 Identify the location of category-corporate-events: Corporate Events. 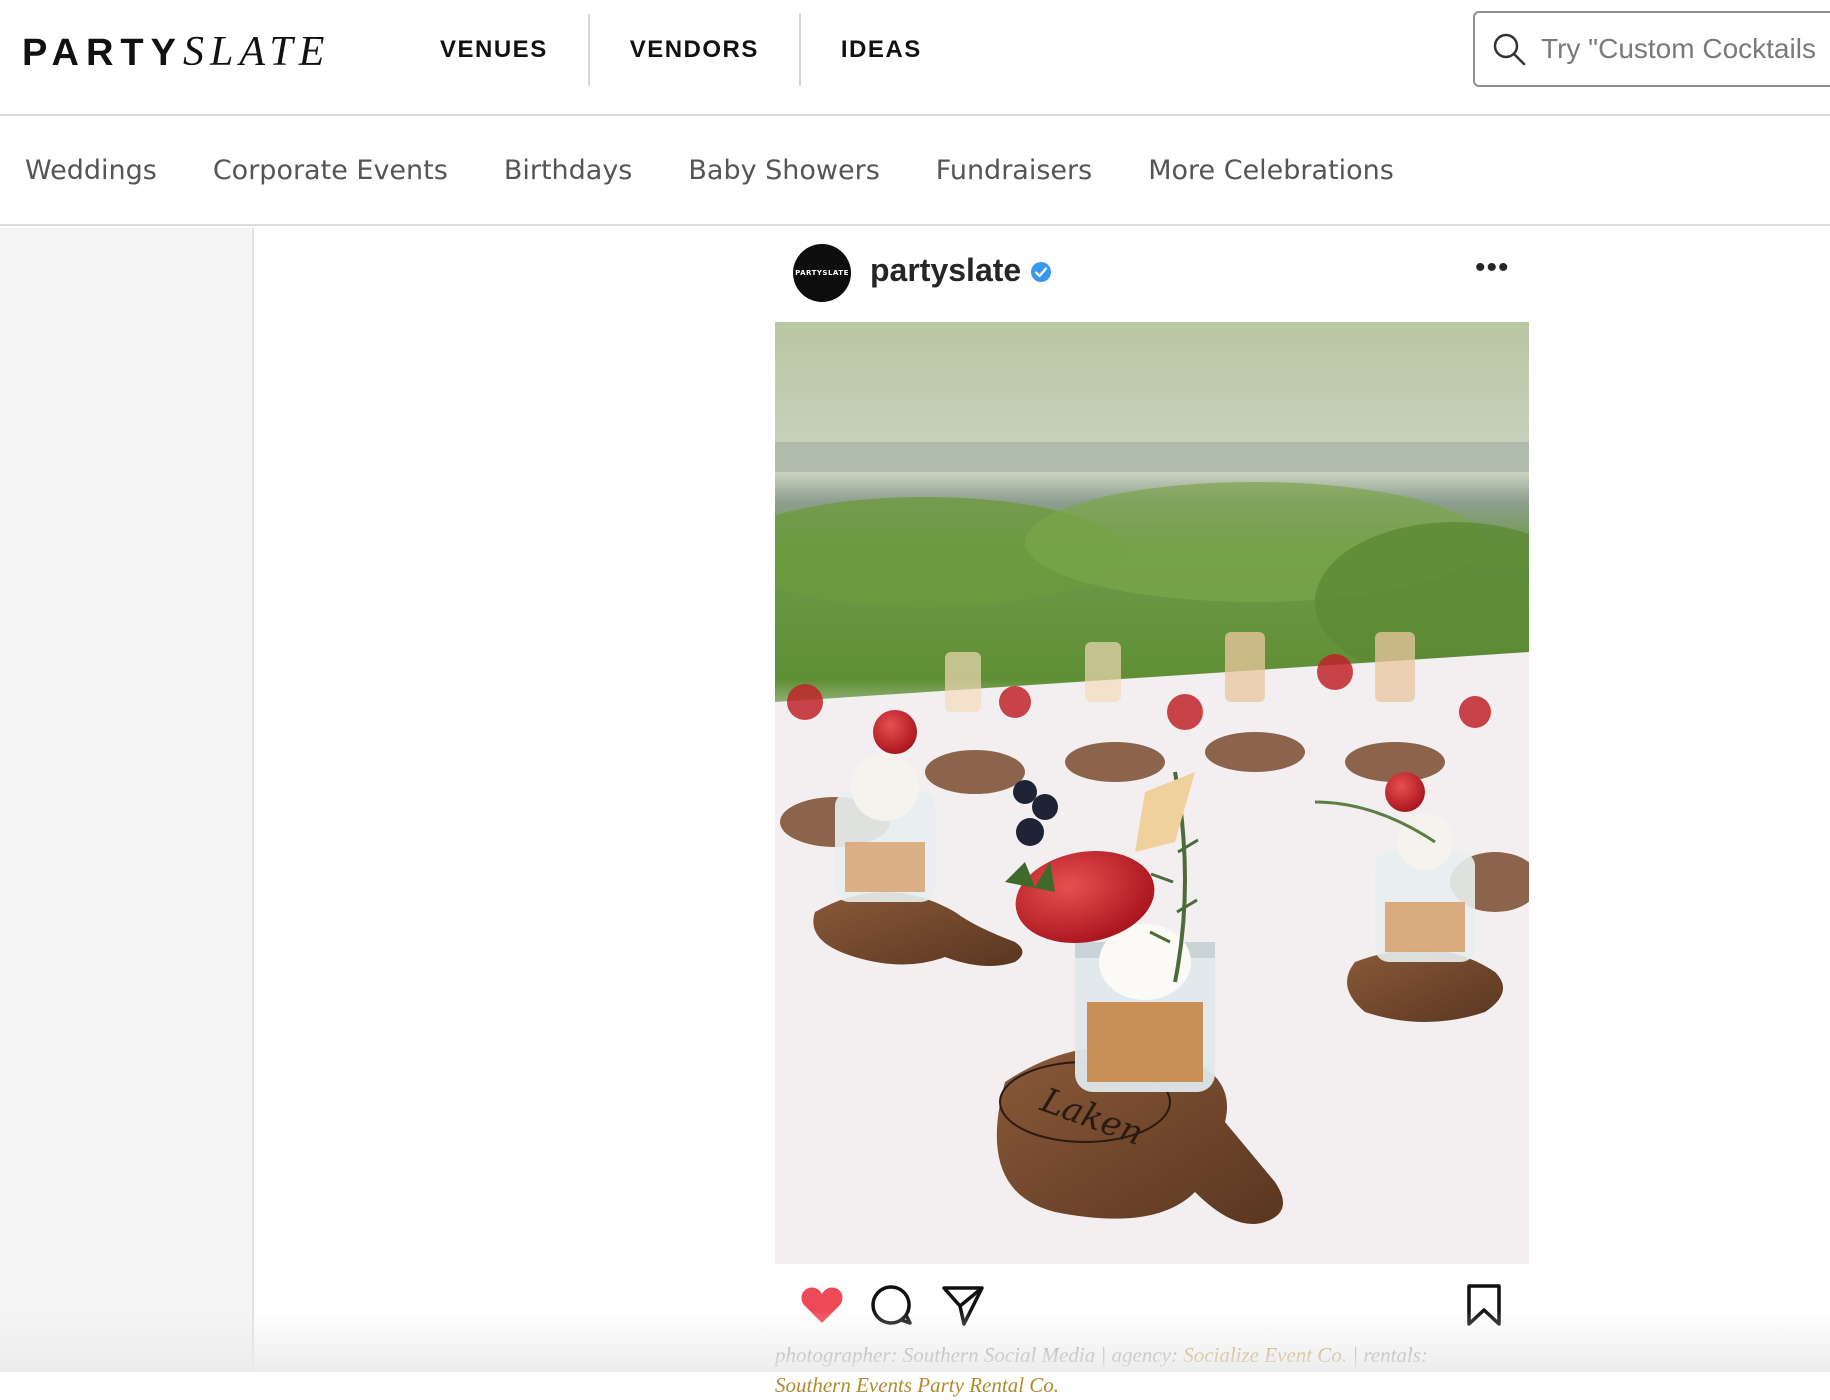
(330, 170).